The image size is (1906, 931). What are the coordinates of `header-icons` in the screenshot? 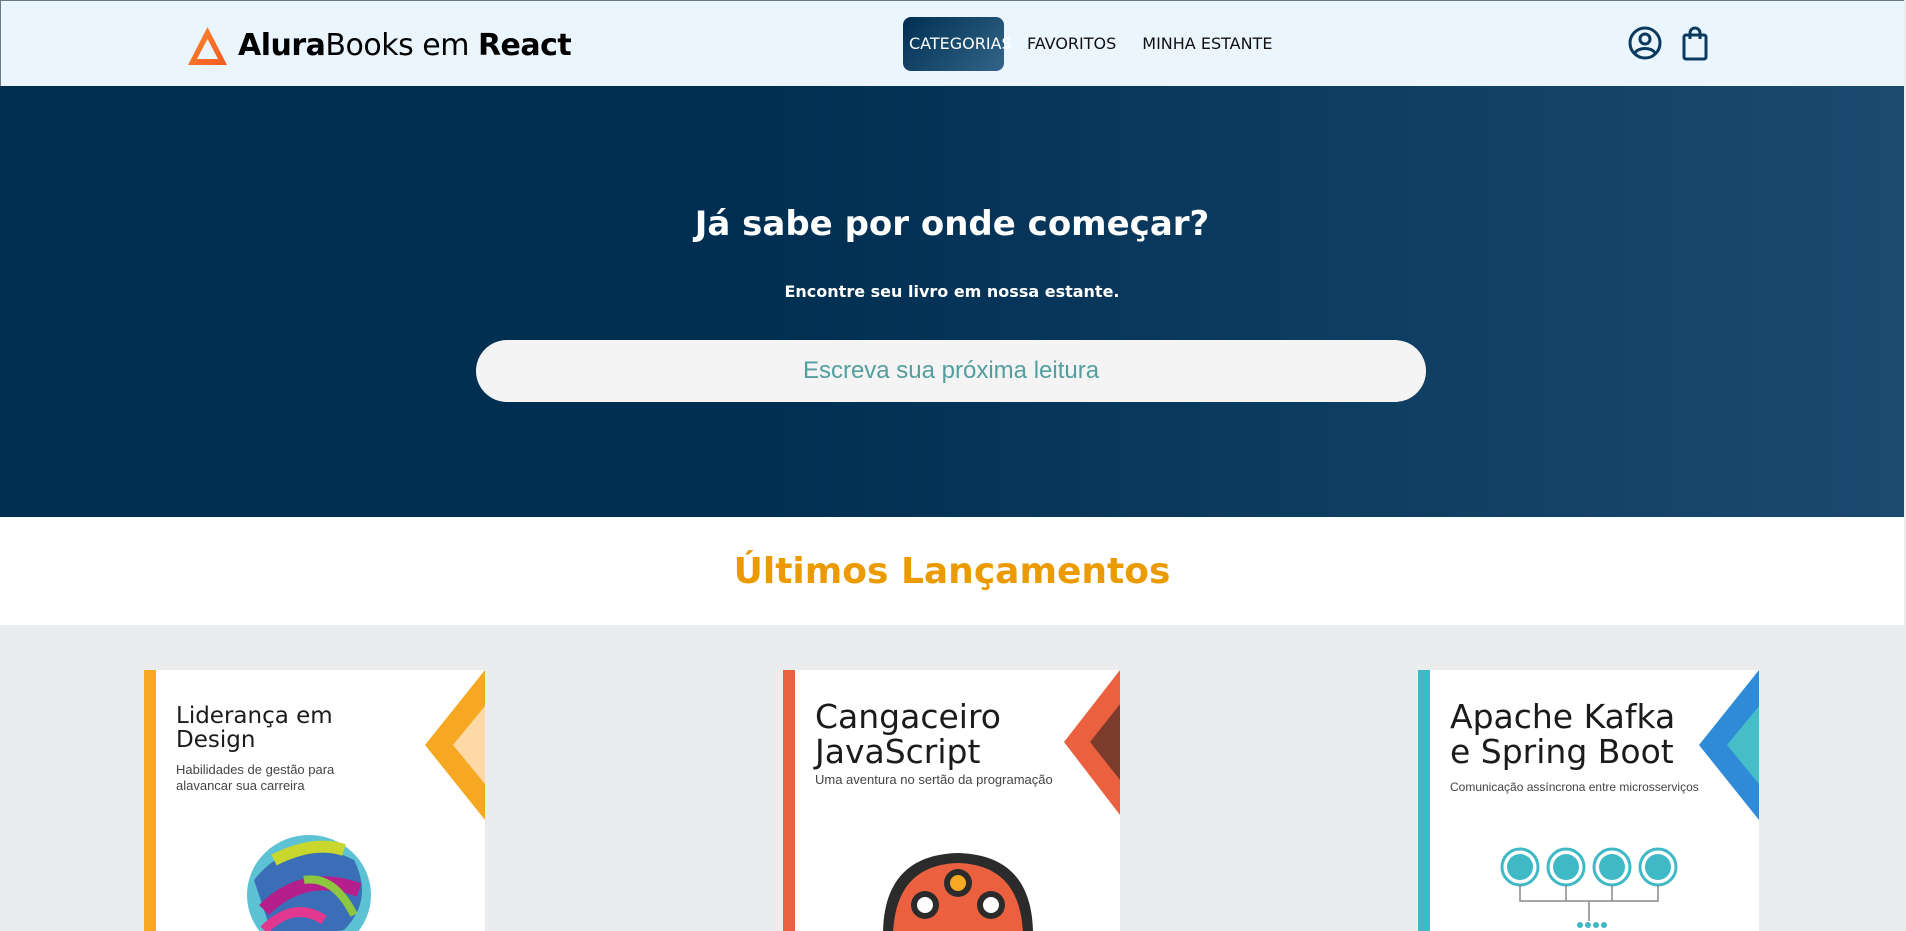 It's located at (1677, 43).